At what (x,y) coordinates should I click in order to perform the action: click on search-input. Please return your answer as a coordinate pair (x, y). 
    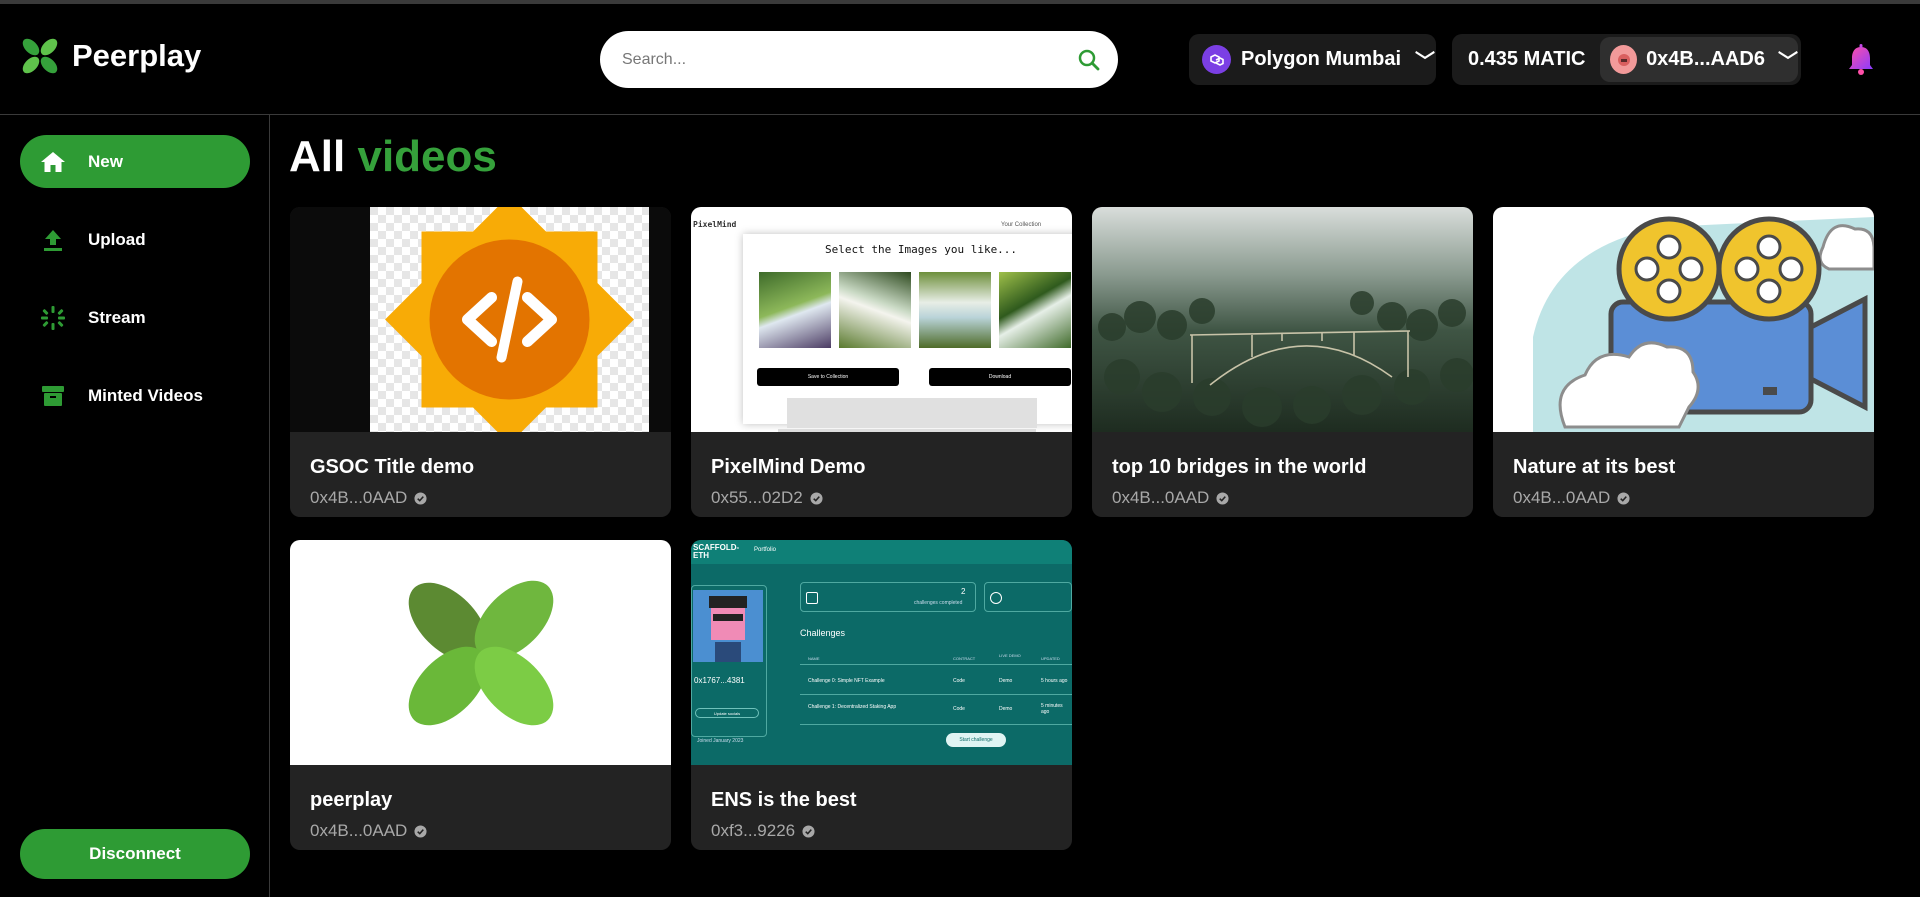
    Looking at the image, I should click on (832, 59).